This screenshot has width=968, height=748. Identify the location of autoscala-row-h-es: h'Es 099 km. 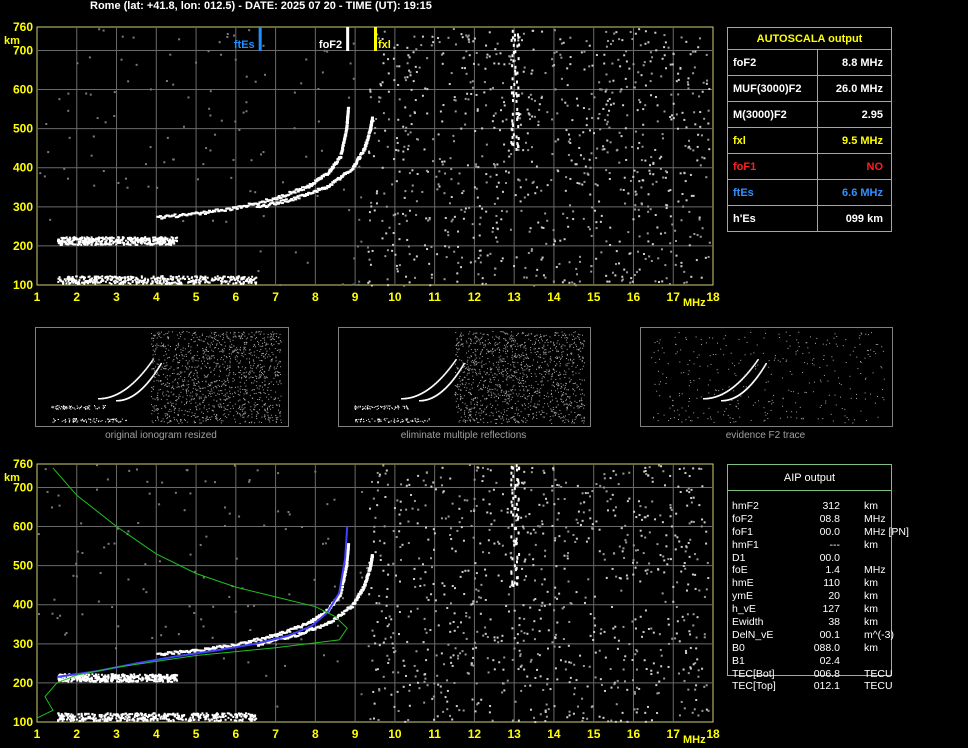
(809, 218).